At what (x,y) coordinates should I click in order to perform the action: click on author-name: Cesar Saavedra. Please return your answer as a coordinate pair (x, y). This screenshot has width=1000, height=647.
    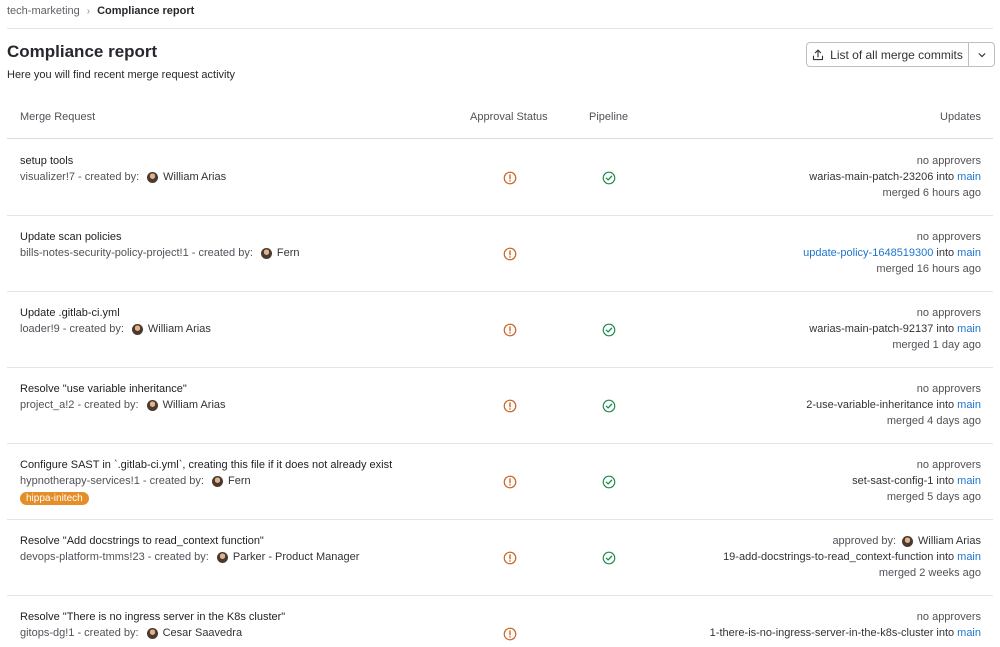
    Looking at the image, I should click on (203, 633).